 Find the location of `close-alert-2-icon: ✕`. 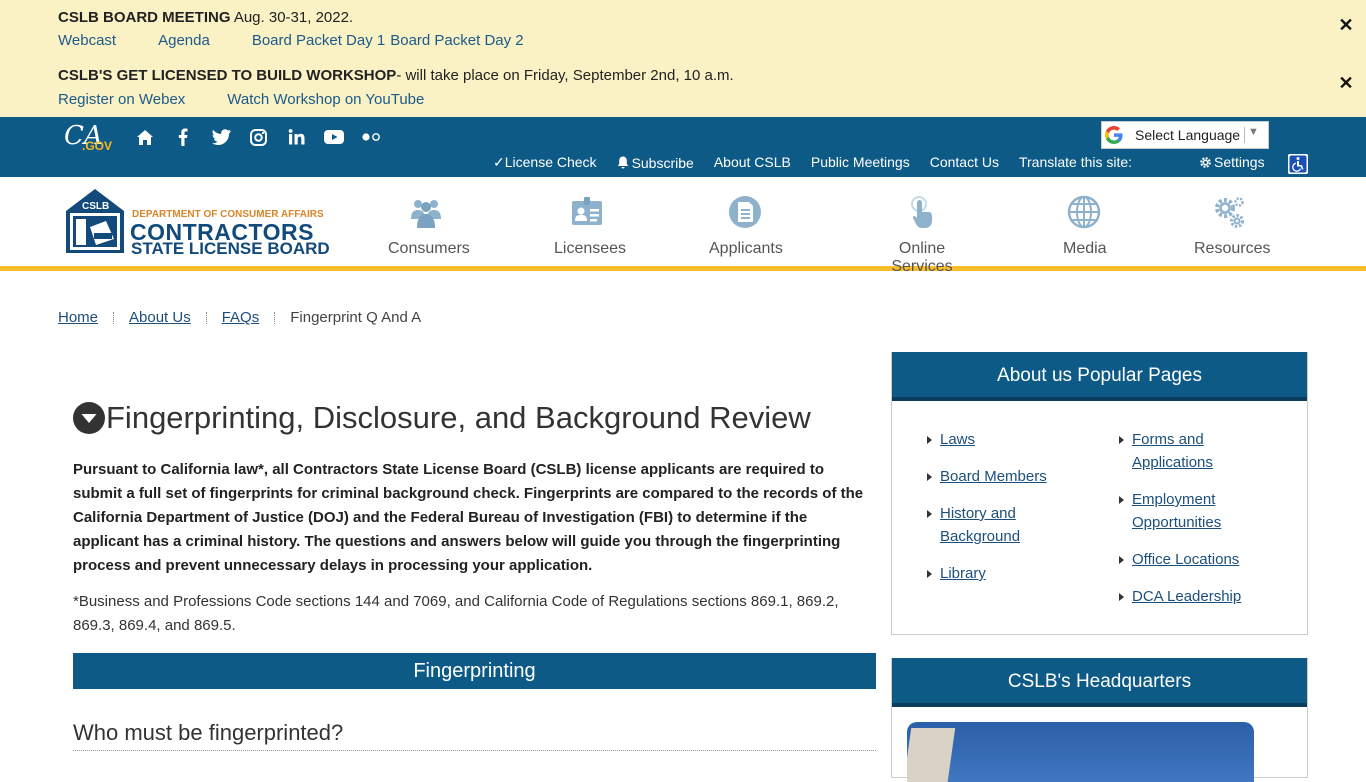

close-alert-2-icon: ✕ is located at coordinates (1346, 83).